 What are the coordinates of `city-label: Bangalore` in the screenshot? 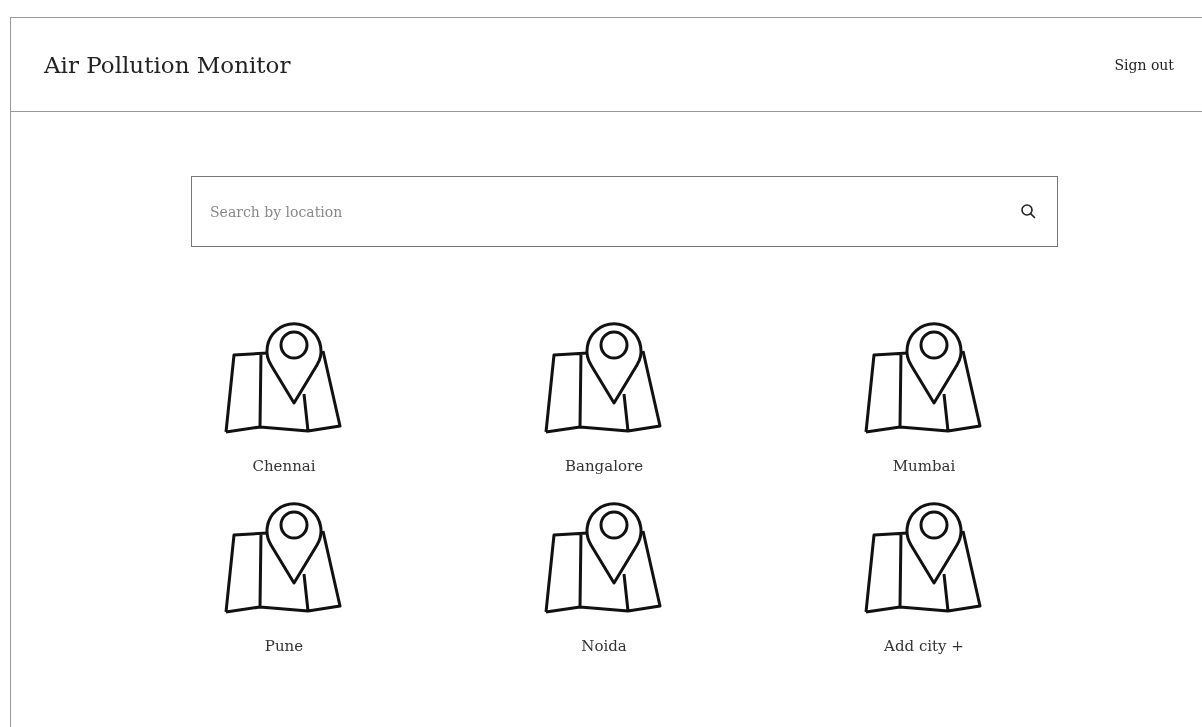 It's located at (603, 466).